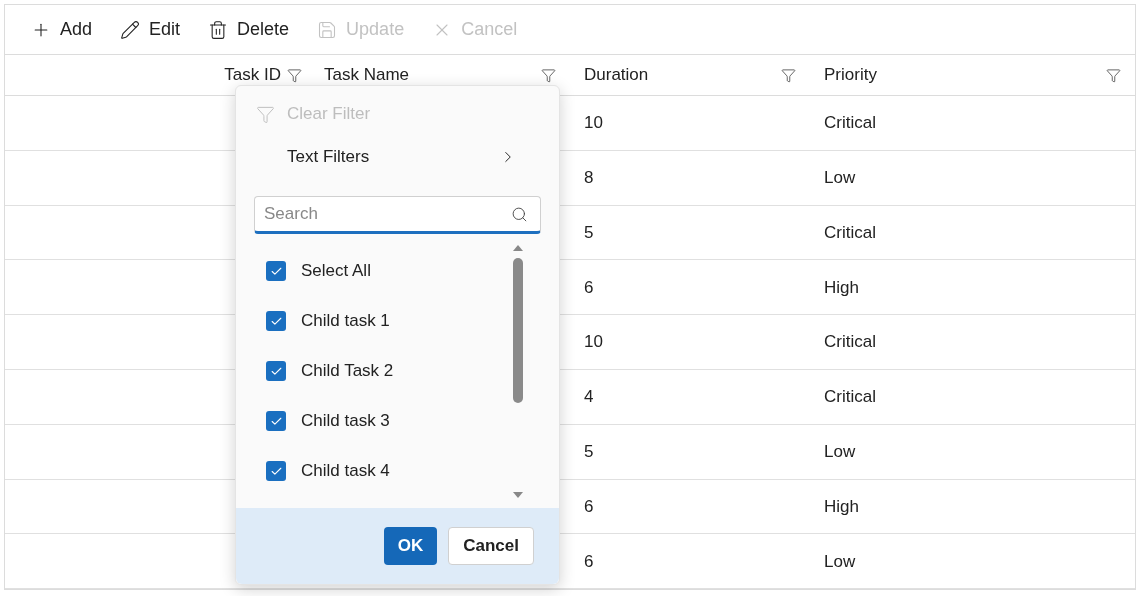  Describe the element at coordinates (62, 29) in the screenshot. I see `toolbar-button: Add` at that location.